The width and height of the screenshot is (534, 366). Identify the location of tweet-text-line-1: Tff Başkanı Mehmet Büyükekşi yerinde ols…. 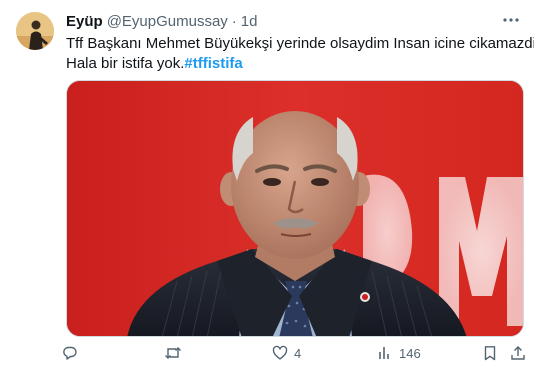
(300, 43).